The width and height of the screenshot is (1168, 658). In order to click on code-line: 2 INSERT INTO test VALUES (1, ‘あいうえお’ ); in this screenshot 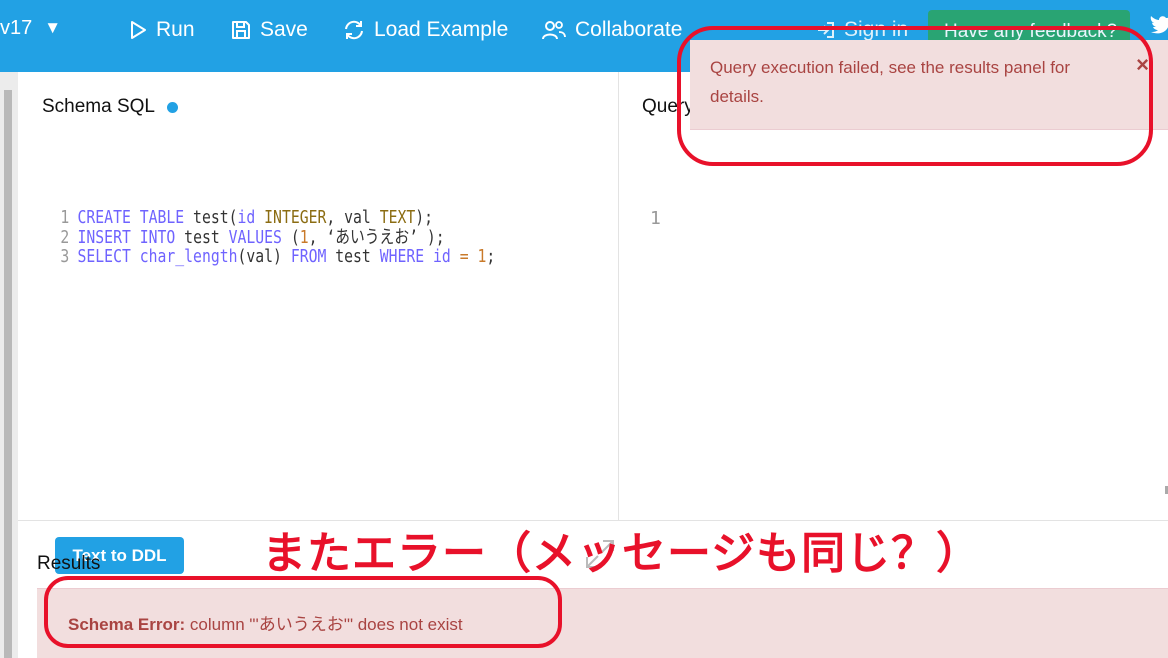, I will do `click(343, 237)`.